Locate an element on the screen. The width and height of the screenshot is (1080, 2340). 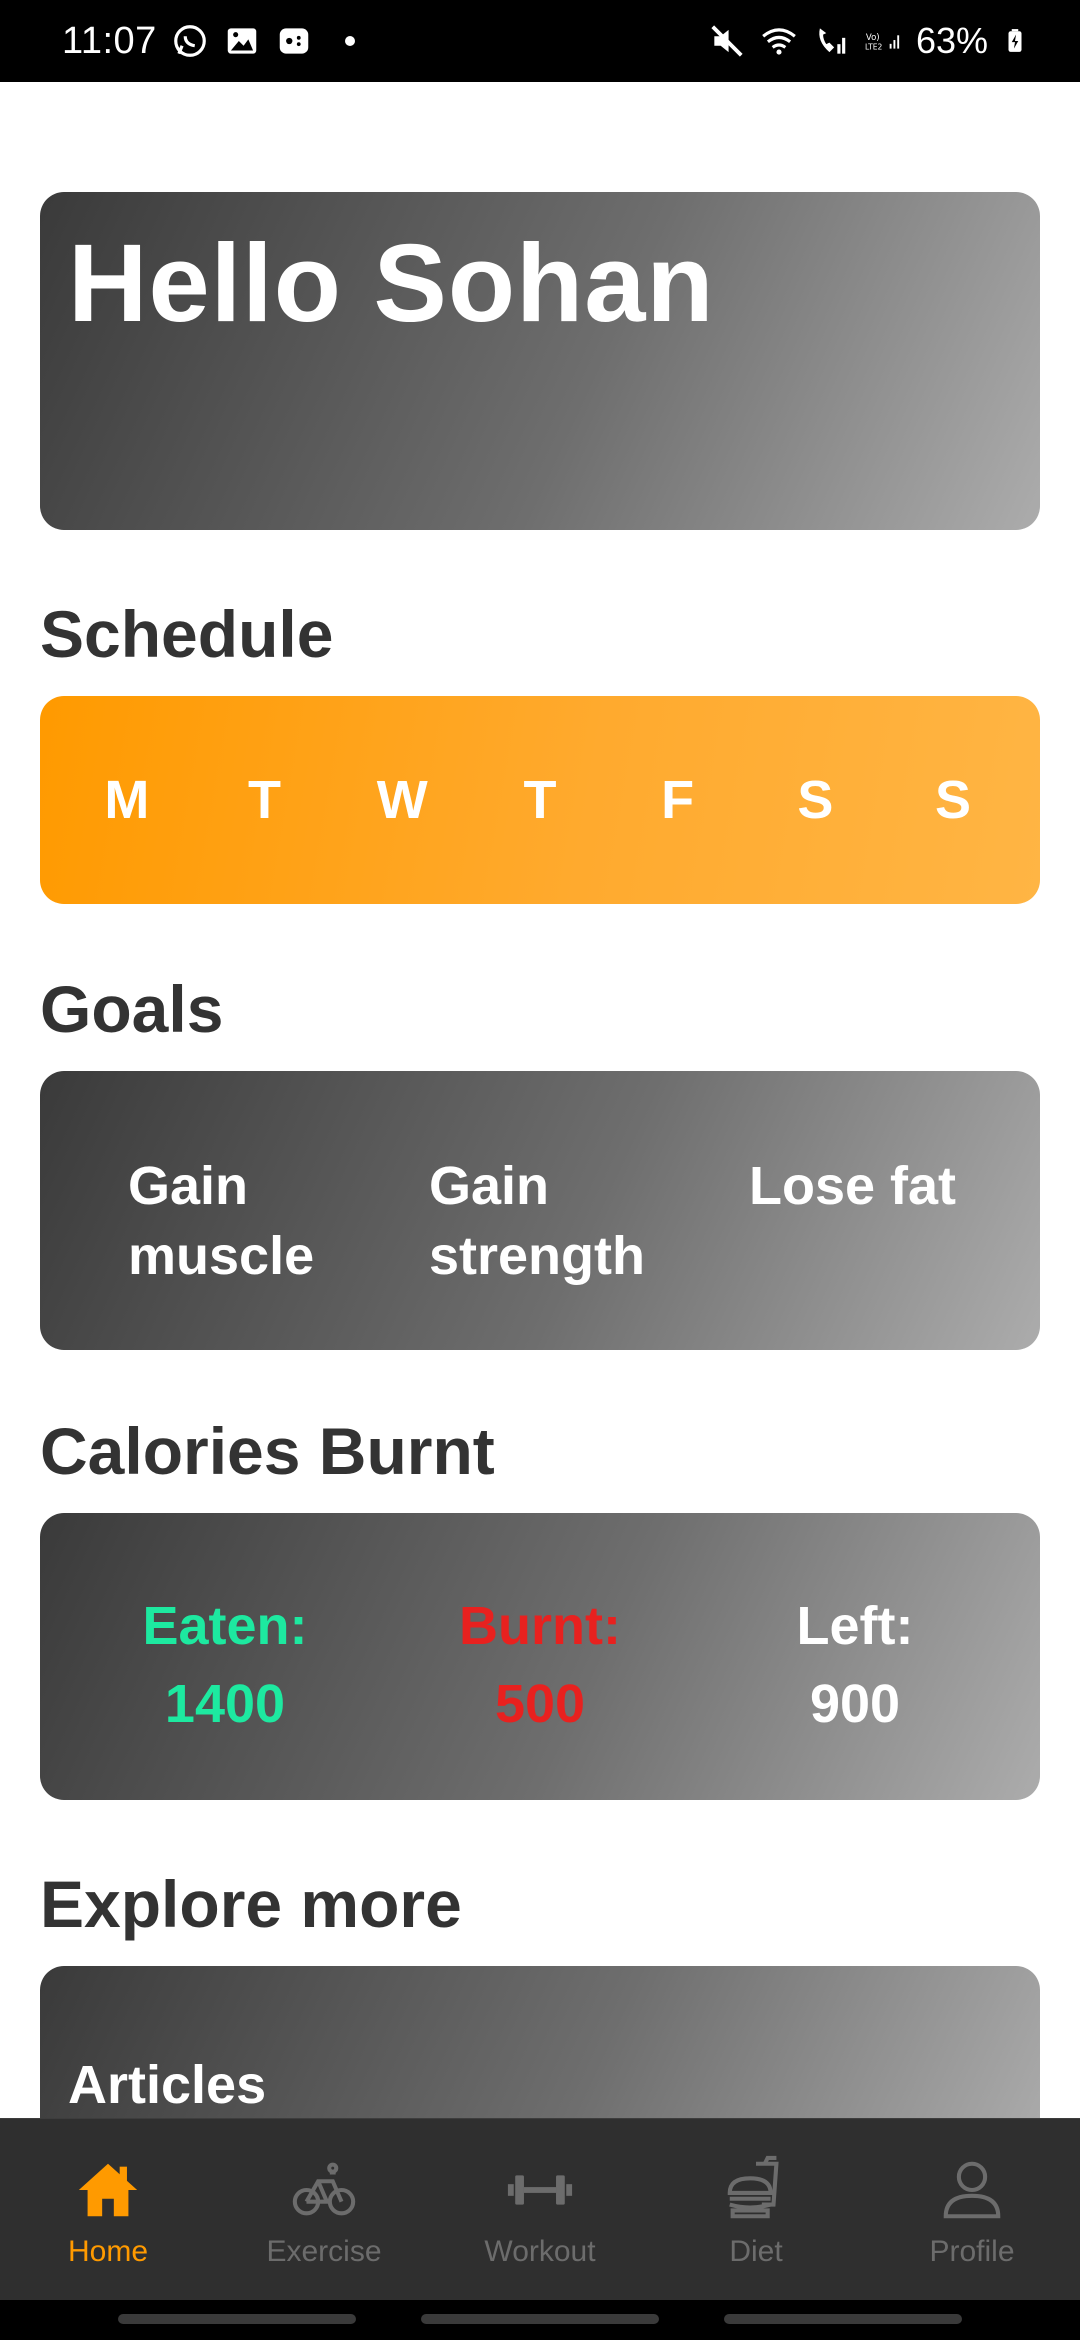
eaten-label: Eaten: is located at coordinates (225, 1626).